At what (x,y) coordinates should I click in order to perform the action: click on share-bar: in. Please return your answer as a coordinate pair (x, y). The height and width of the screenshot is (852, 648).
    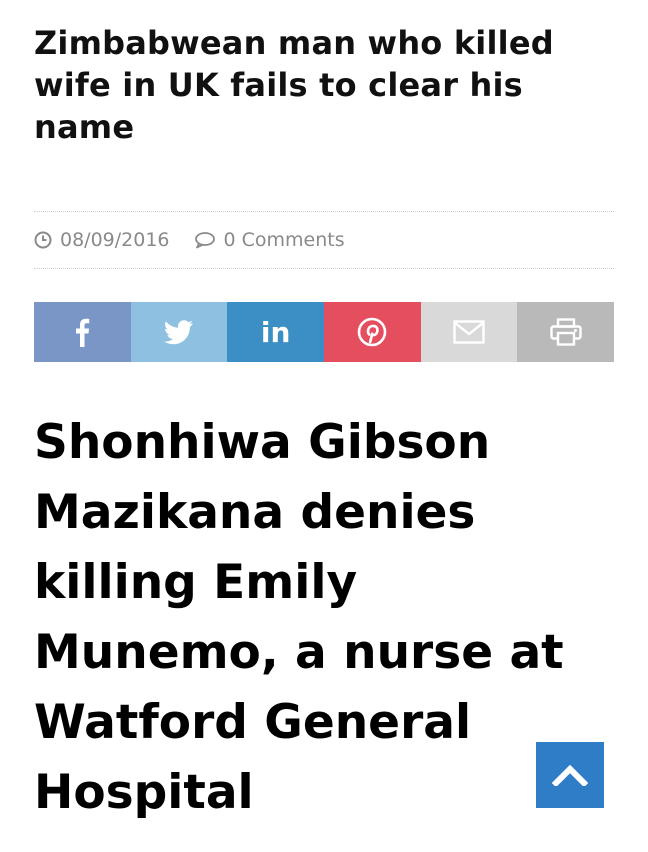
    Looking at the image, I should click on (324, 332).